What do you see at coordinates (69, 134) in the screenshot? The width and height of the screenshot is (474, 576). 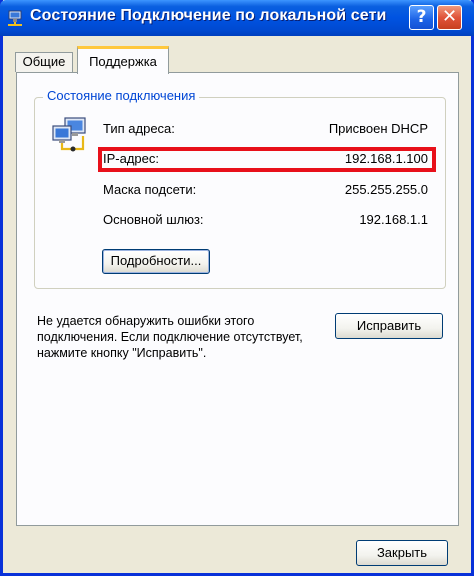 I see `network-computers-icon` at bounding box center [69, 134].